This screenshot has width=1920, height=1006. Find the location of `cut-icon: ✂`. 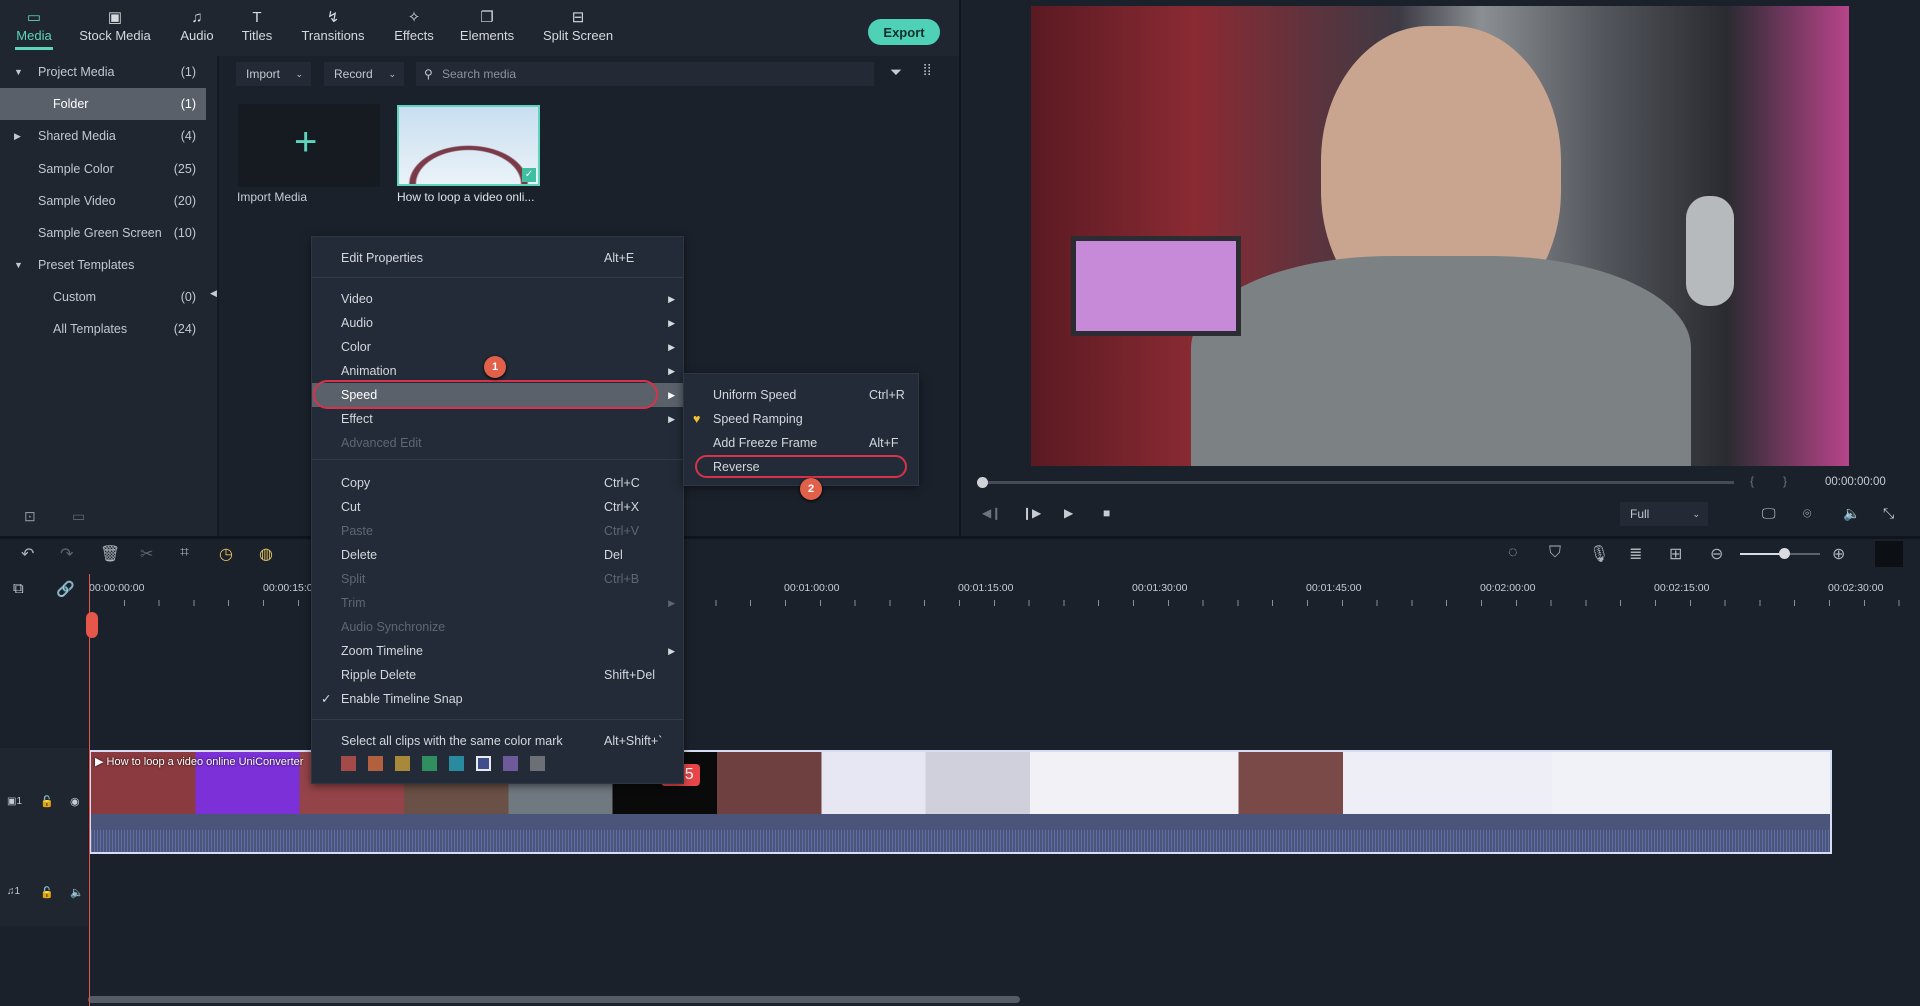

cut-icon: ✂ is located at coordinates (146, 554).